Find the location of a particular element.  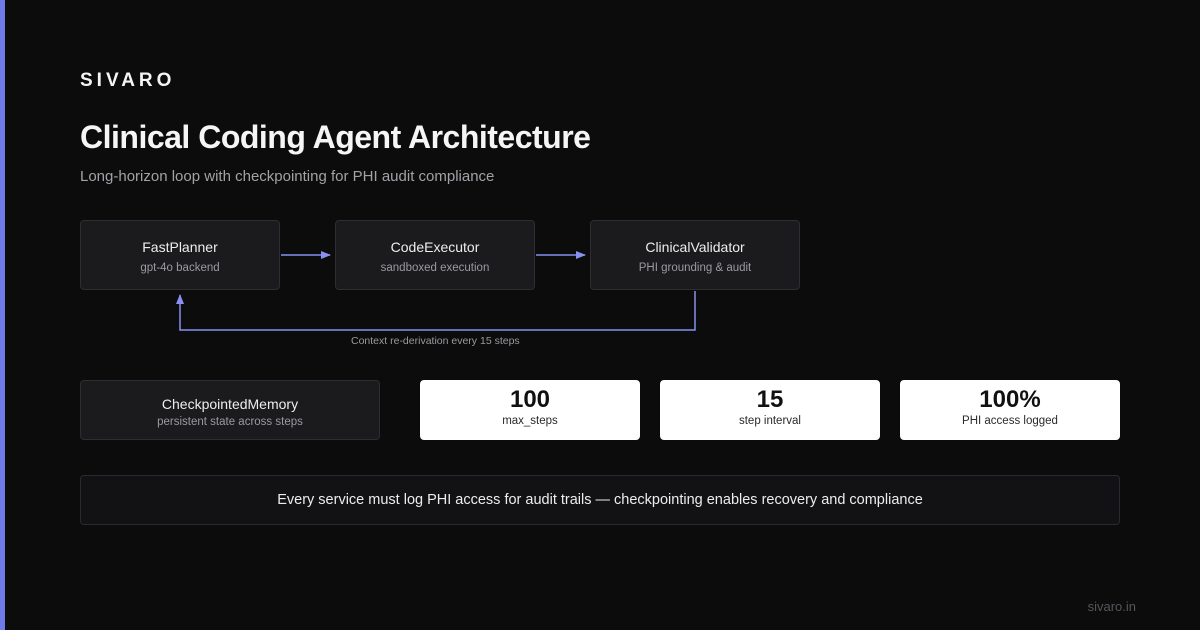

stat-value: 15 is located at coordinates (770, 399).